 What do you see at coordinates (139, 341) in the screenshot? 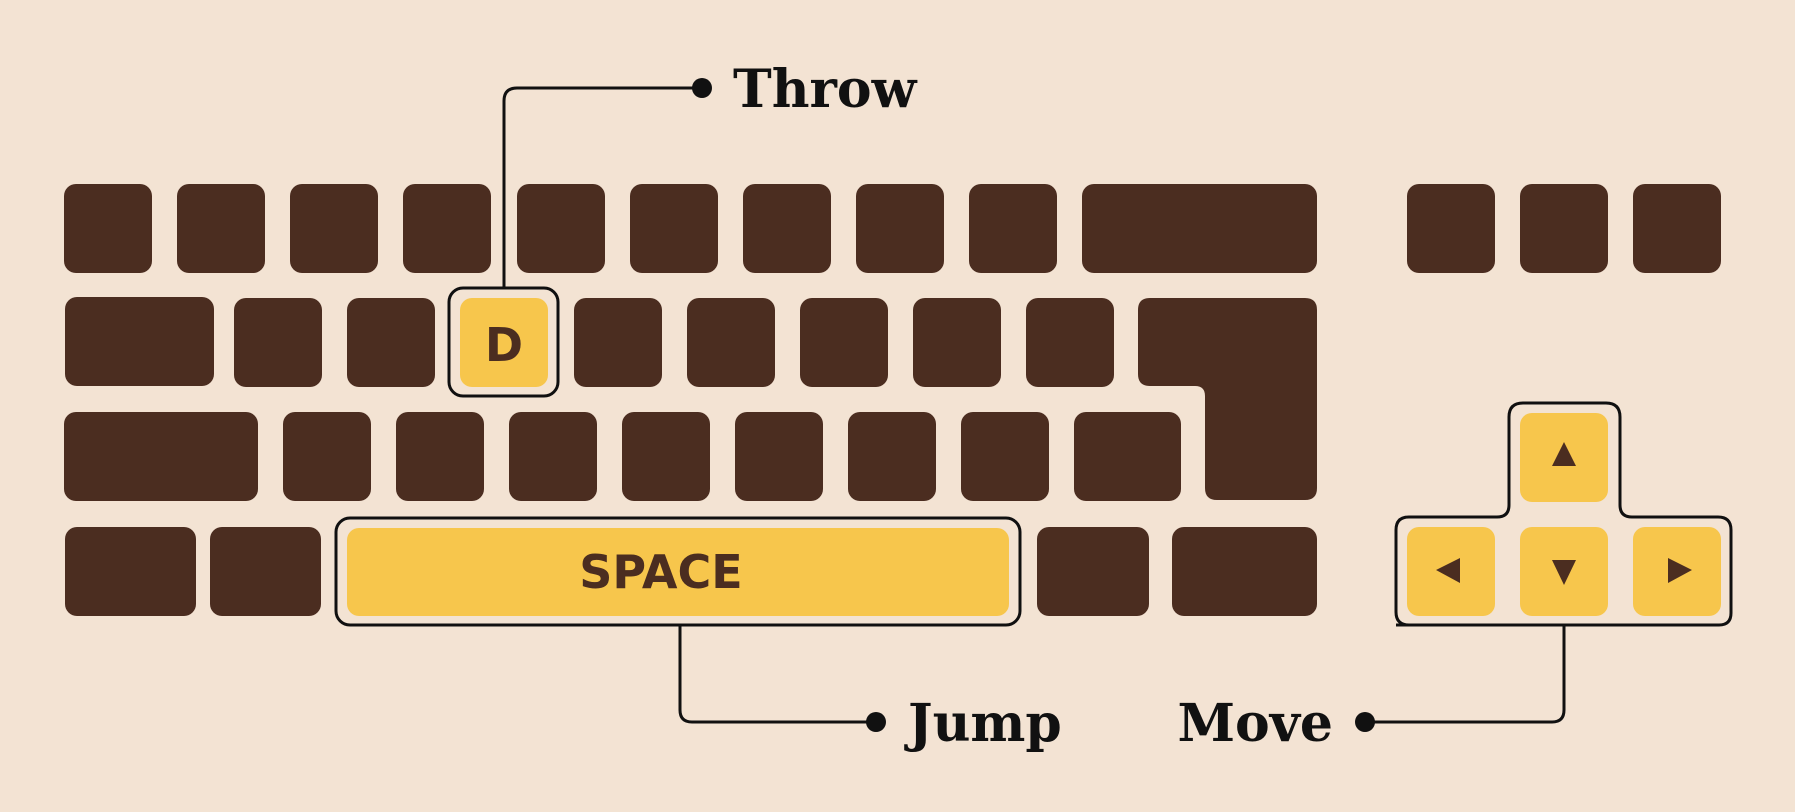
I see `tab-key` at bounding box center [139, 341].